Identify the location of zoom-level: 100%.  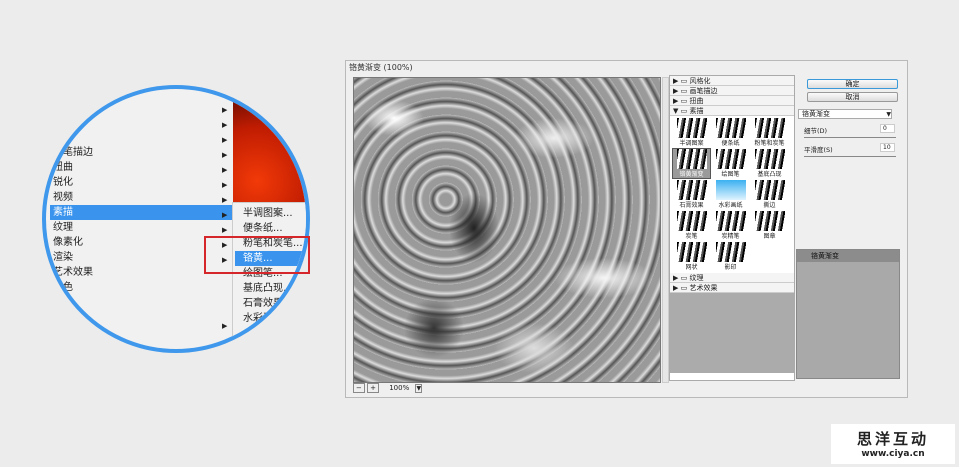
(401, 388).